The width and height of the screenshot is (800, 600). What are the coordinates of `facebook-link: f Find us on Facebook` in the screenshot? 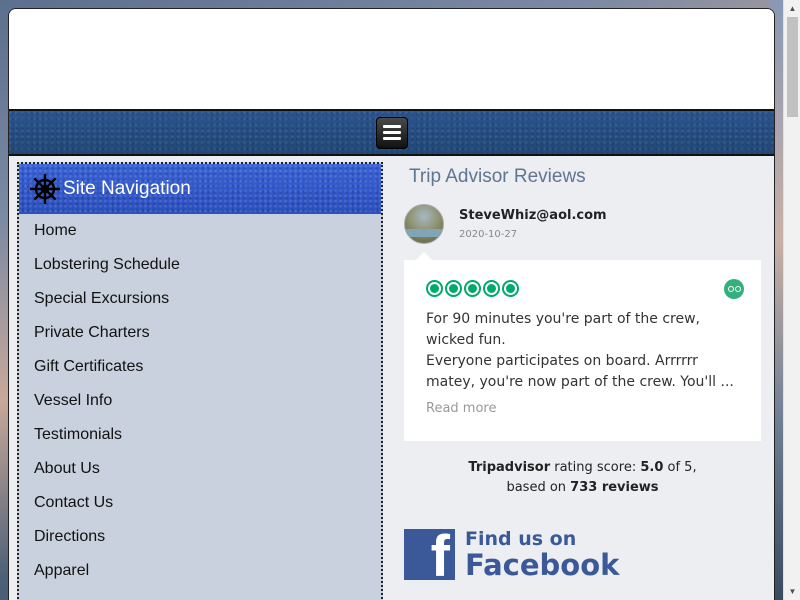 It's located at (582, 554).